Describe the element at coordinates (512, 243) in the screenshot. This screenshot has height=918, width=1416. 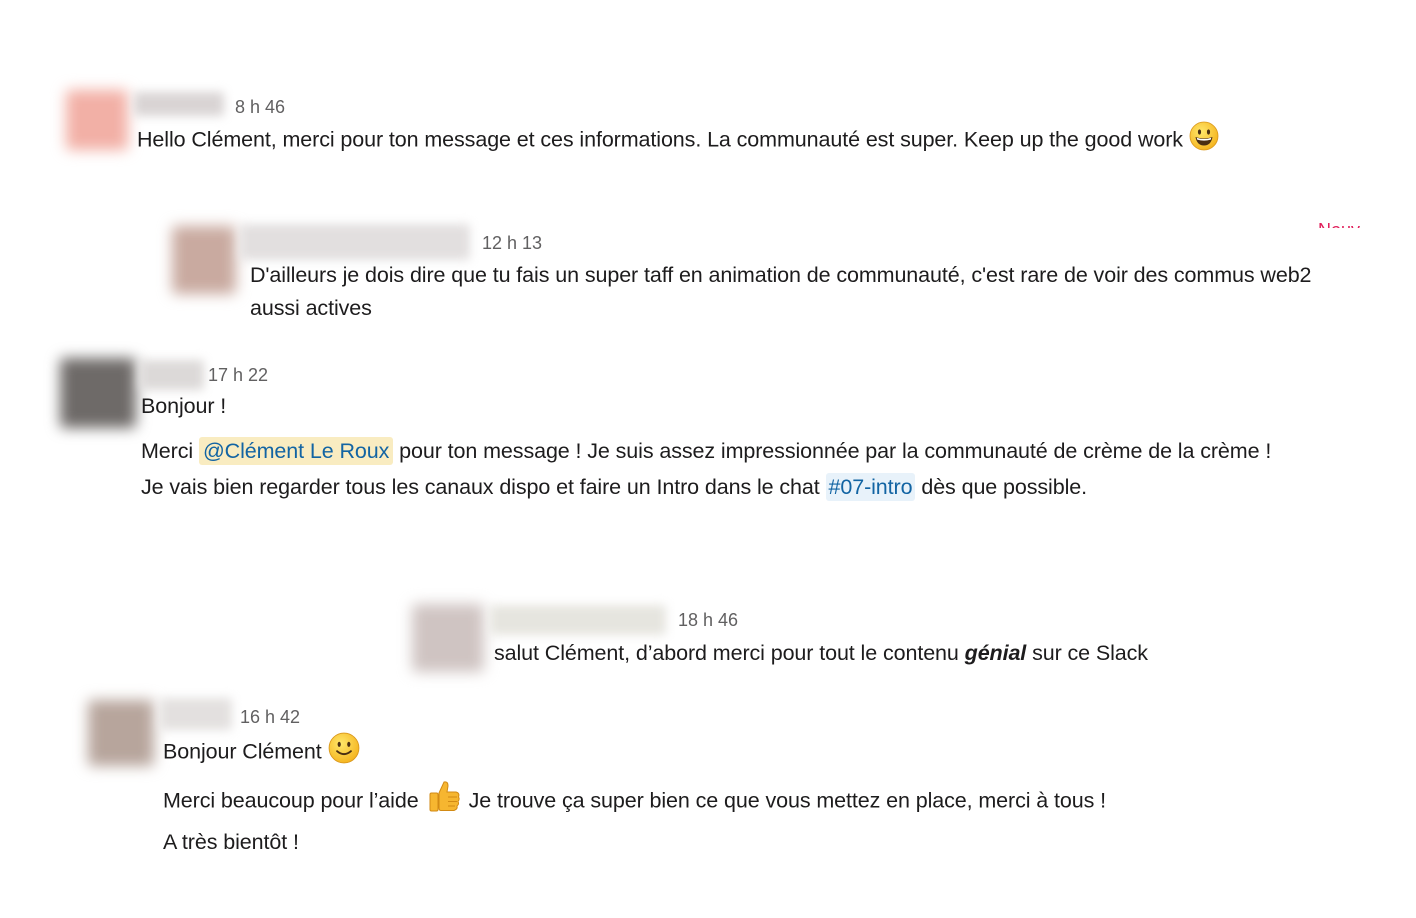
I see `message-timestamp: 12 h 13` at that location.